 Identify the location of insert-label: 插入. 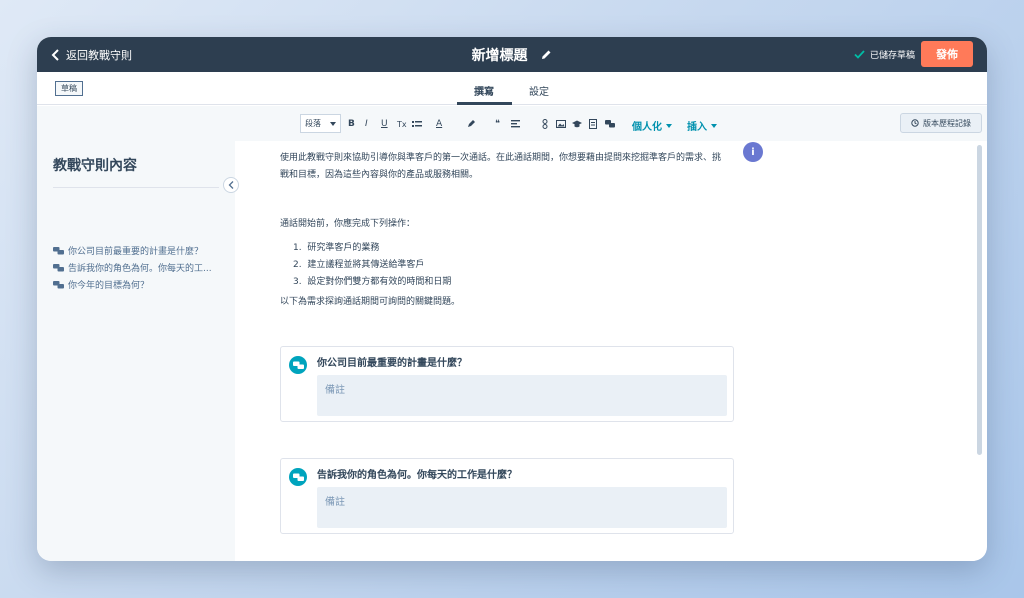
(697, 127).